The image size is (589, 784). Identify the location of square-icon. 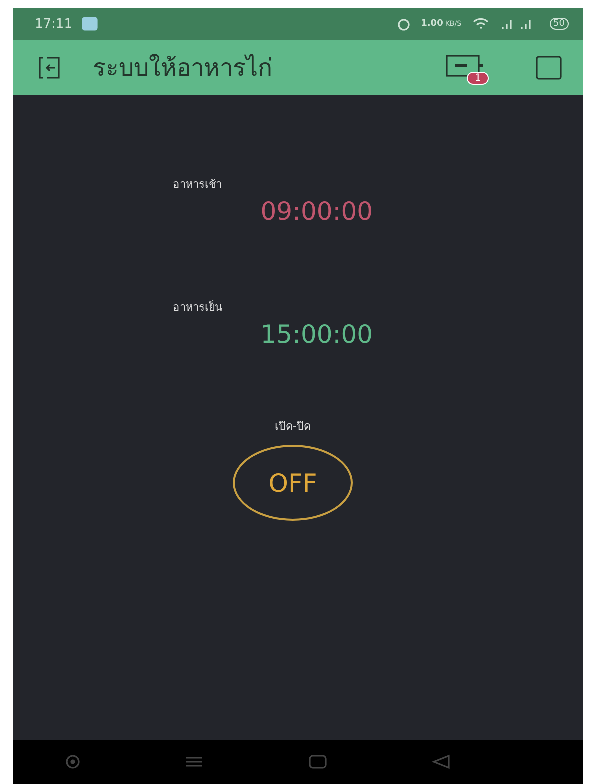
(549, 67).